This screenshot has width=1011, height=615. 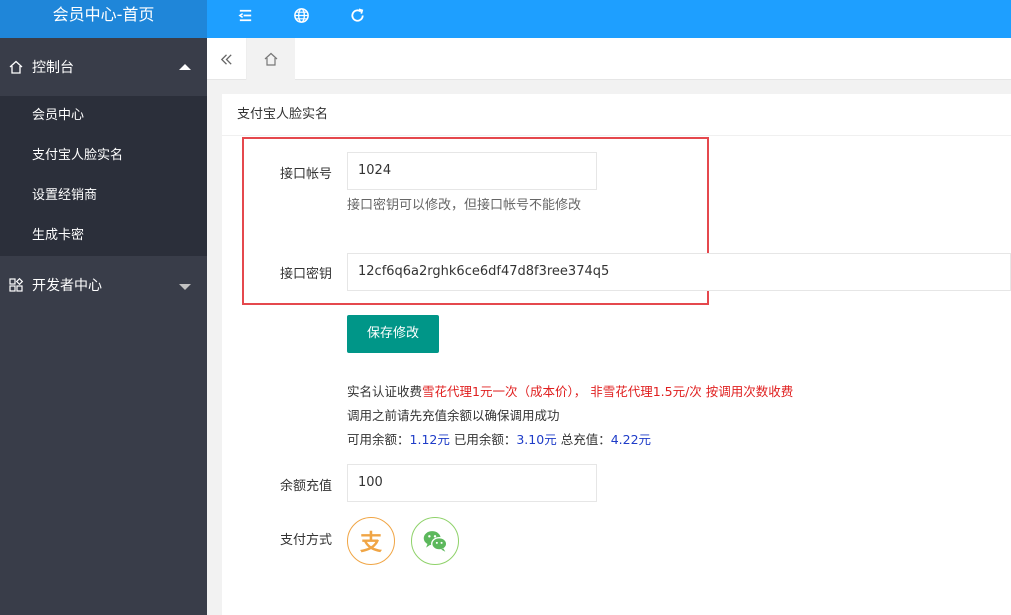 I want to click on menu-collapse-icon, so click(x=245, y=15).